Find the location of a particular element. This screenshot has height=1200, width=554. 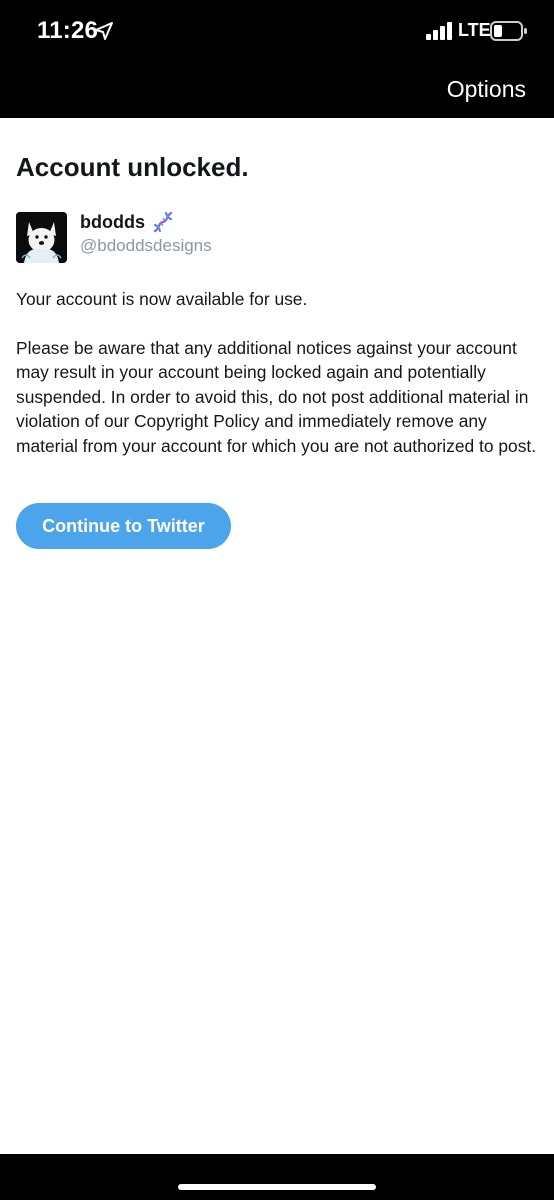

home-indicator is located at coordinates (277, 1187).